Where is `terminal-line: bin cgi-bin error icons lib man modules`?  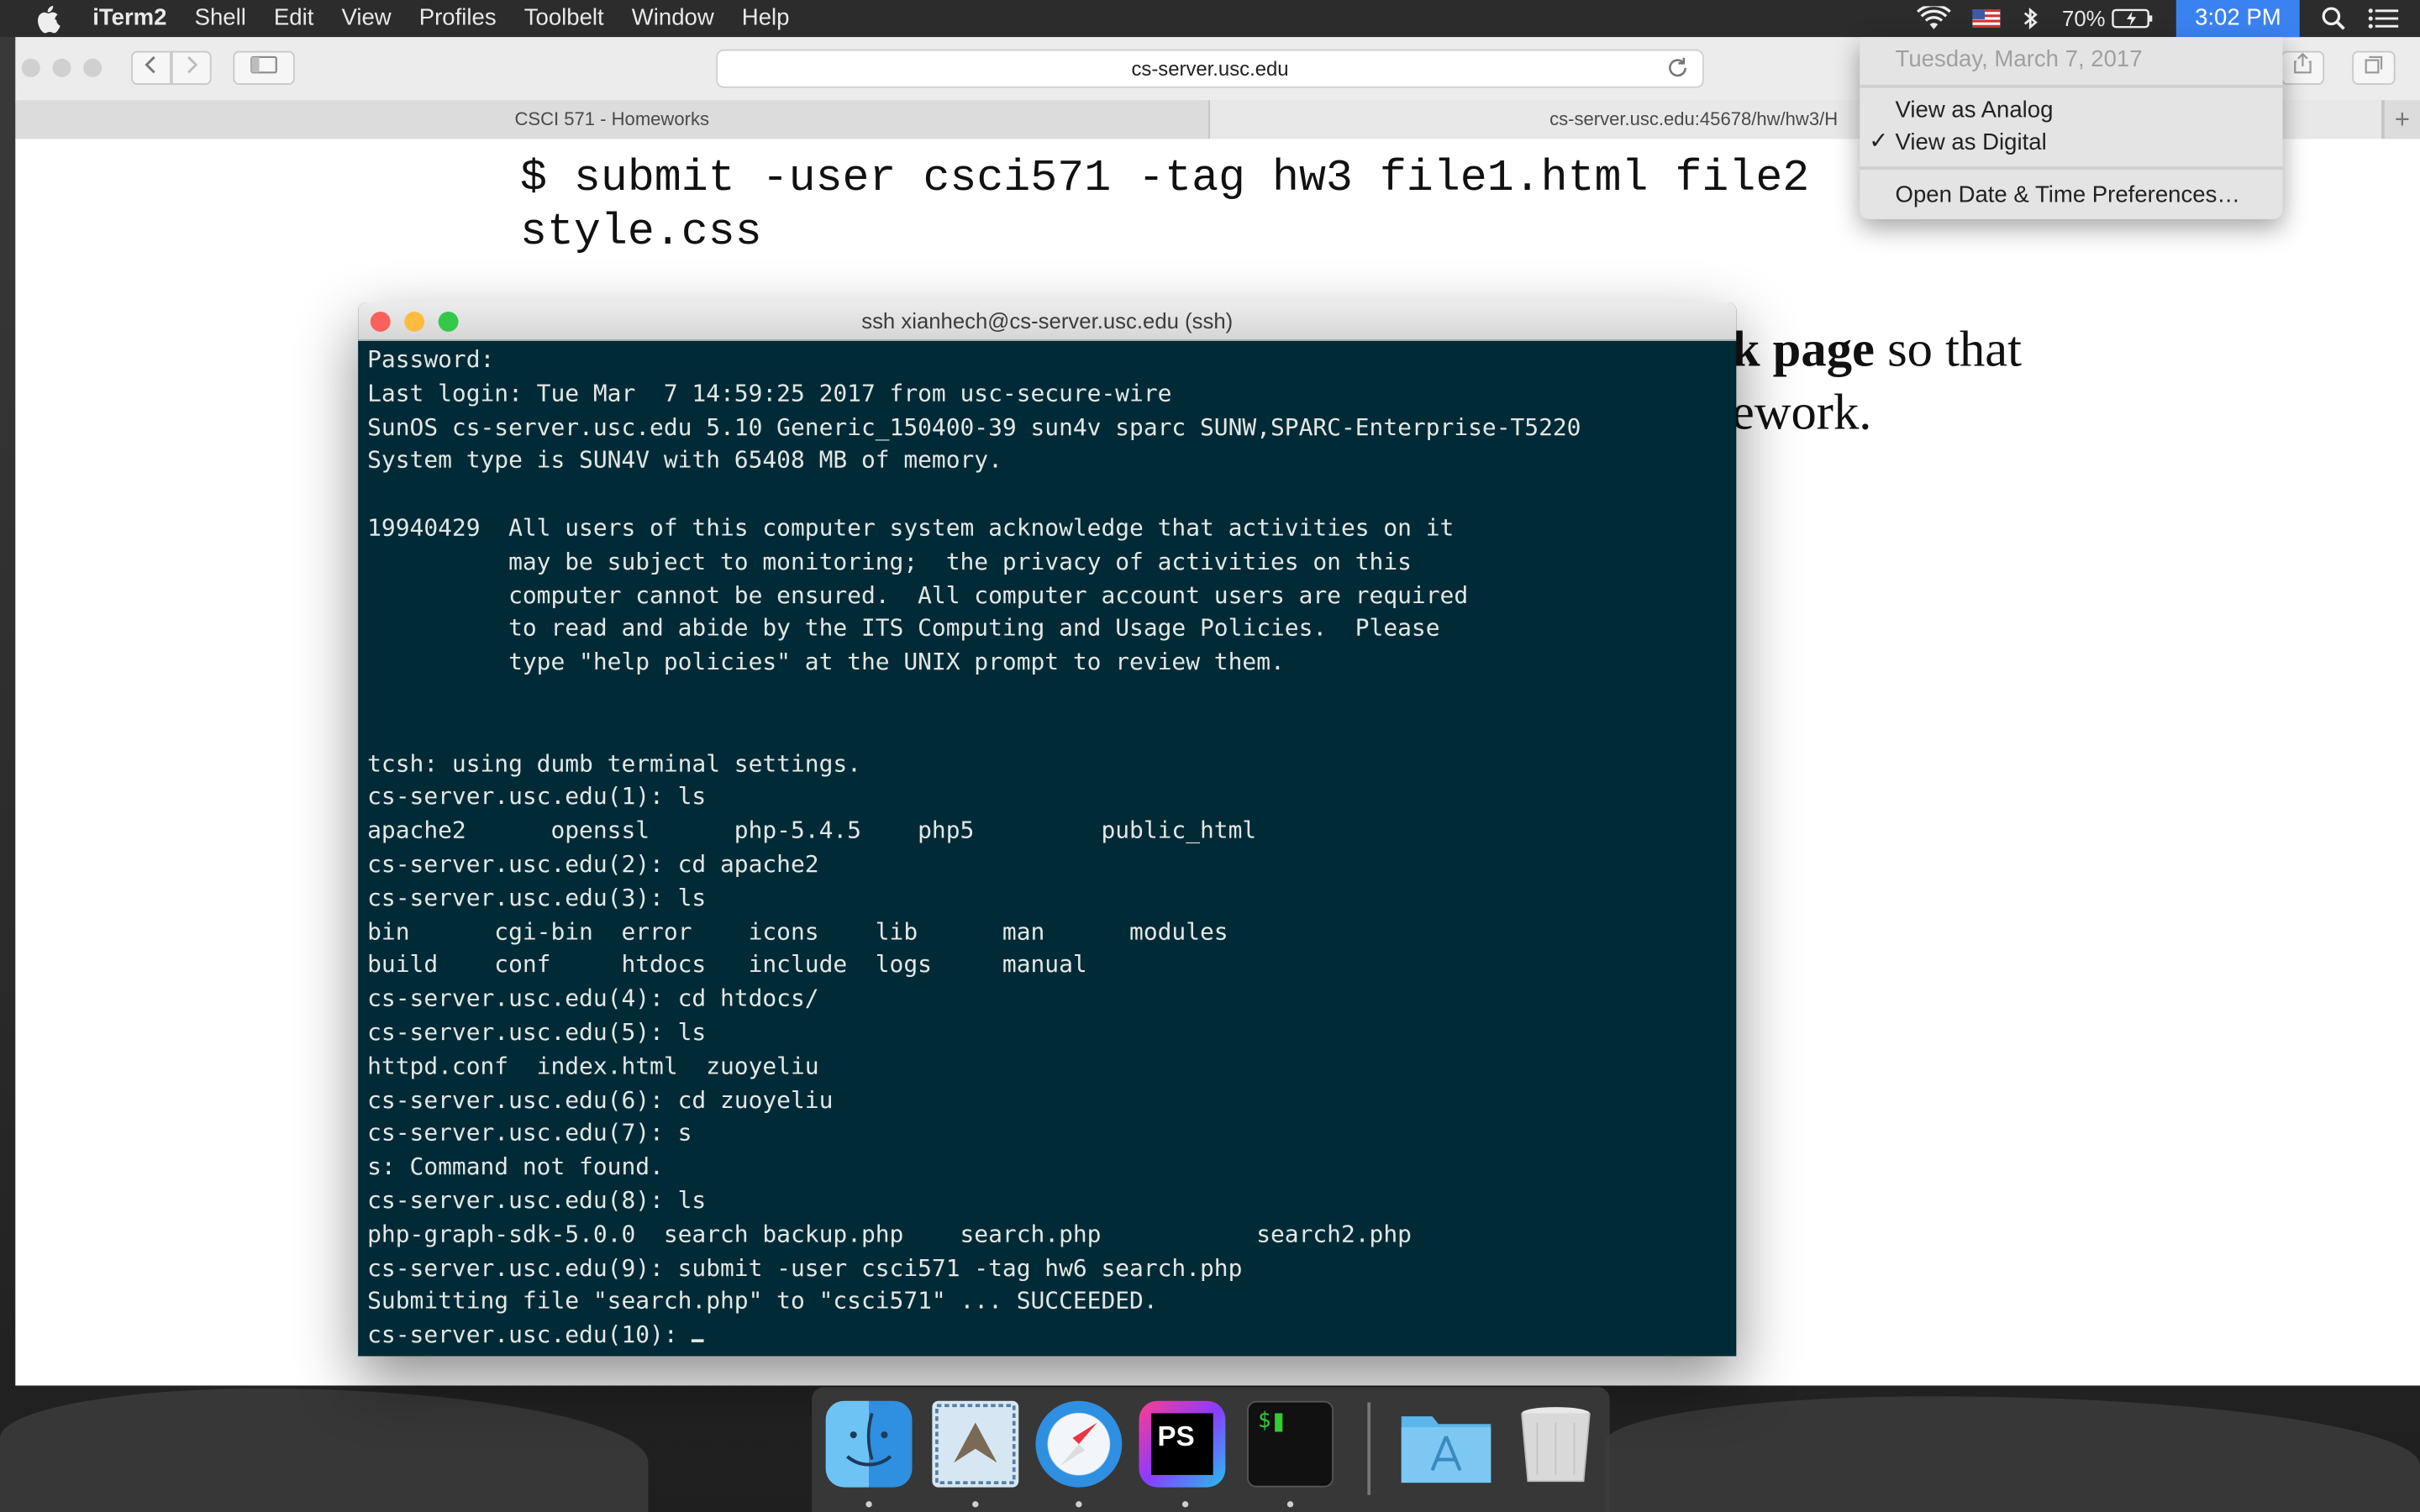 terminal-line: bin cgi-bin error icons lib man modules is located at coordinates (797, 931).